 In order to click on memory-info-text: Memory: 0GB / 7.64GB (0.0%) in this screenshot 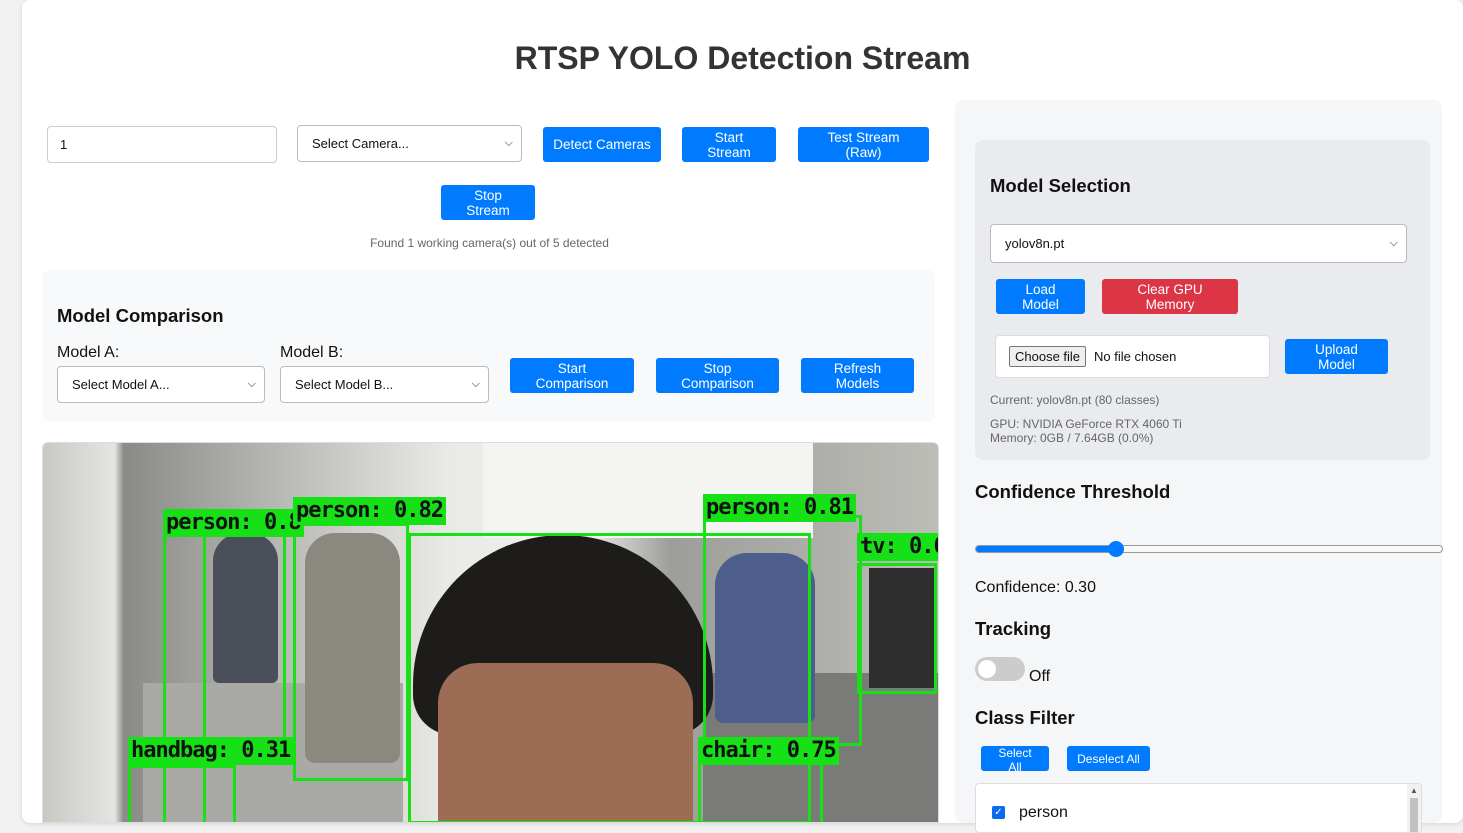, I will do `click(1072, 438)`.